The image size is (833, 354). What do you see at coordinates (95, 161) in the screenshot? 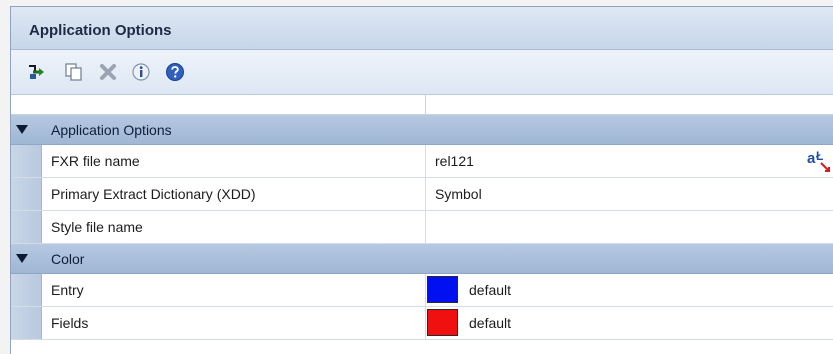
I see `property-name: FXR file name` at bounding box center [95, 161].